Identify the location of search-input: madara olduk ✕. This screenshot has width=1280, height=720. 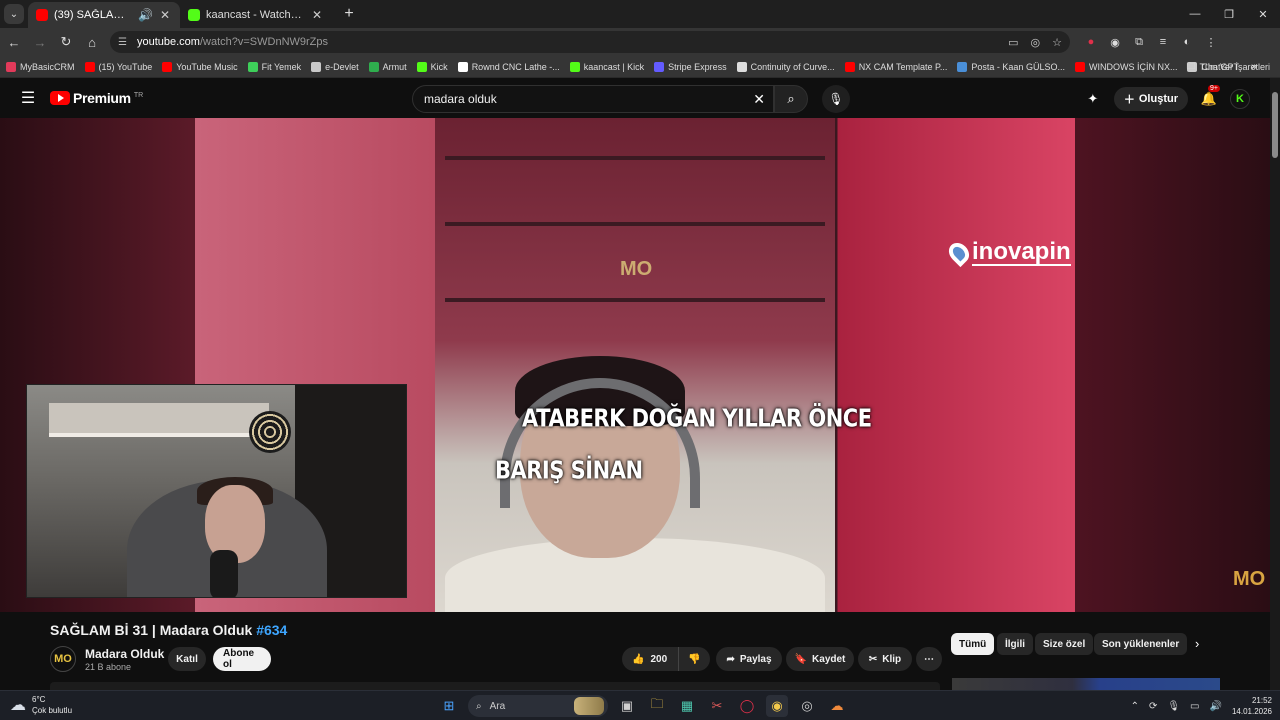
(593, 99).